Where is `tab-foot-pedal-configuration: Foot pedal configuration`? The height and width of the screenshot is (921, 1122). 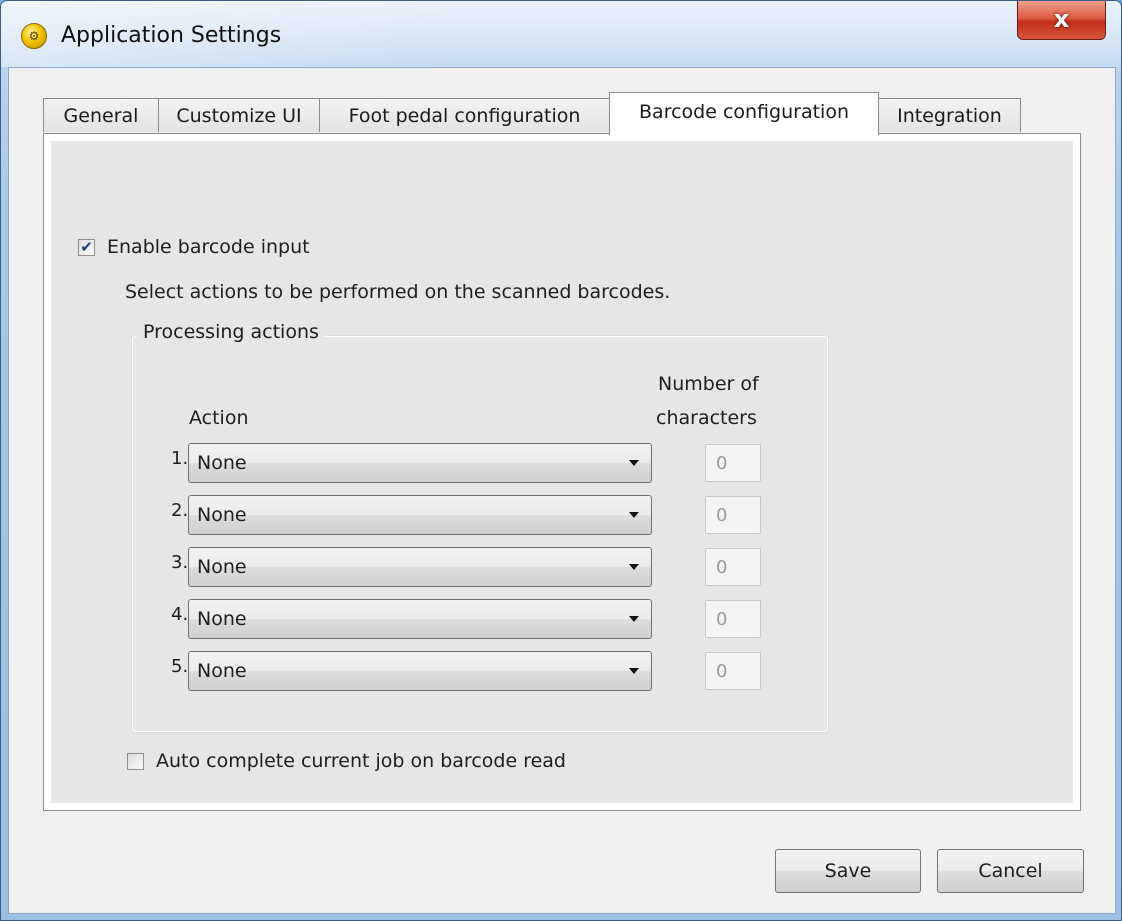 tab-foot-pedal-configuration: Foot pedal configuration is located at coordinates (464, 115).